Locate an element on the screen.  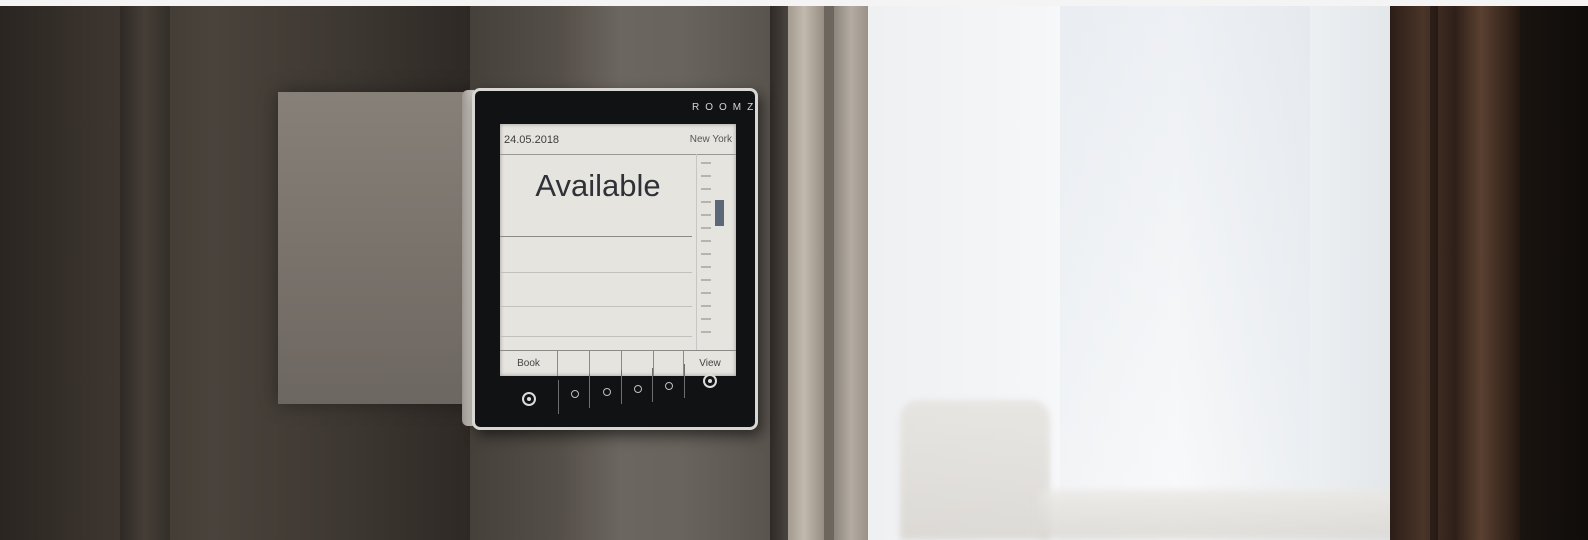
location-label: New York is located at coordinates (710, 139).